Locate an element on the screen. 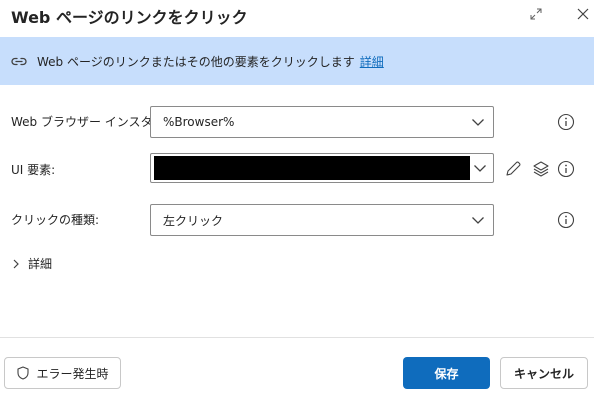  ui-element-select is located at coordinates (322, 168).